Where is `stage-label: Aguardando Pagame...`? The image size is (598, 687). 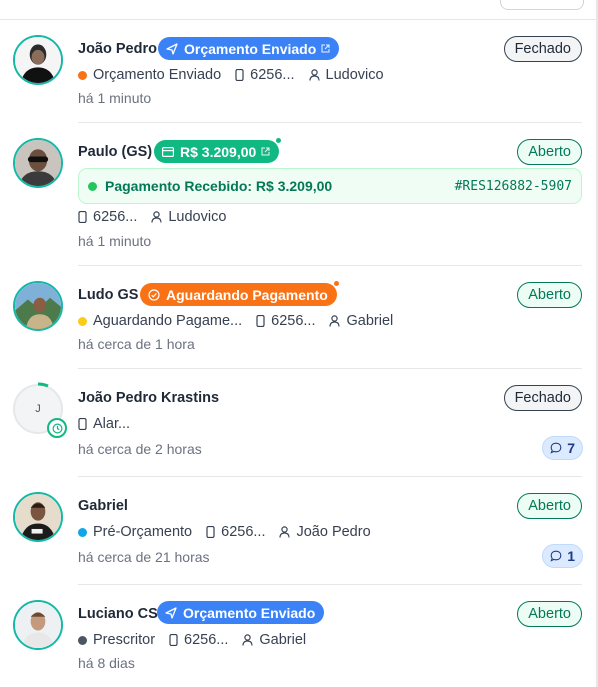
stage-label: Aguardando Pagame... is located at coordinates (168, 321).